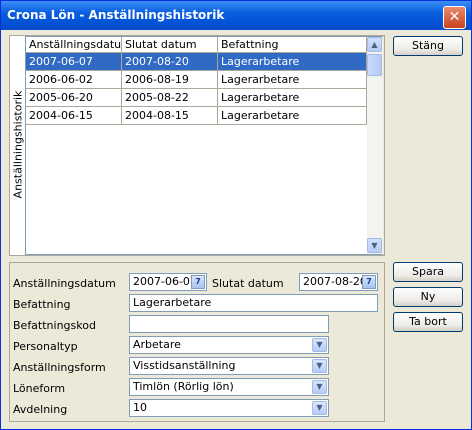 Image resolution: width=472 pixels, height=430 pixels. What do you see at coordinates (236, 15) in the screenshot?
I see `title-bar: Crona Lön - Anställningshistorik ✕` at bounding box center [236, 15].